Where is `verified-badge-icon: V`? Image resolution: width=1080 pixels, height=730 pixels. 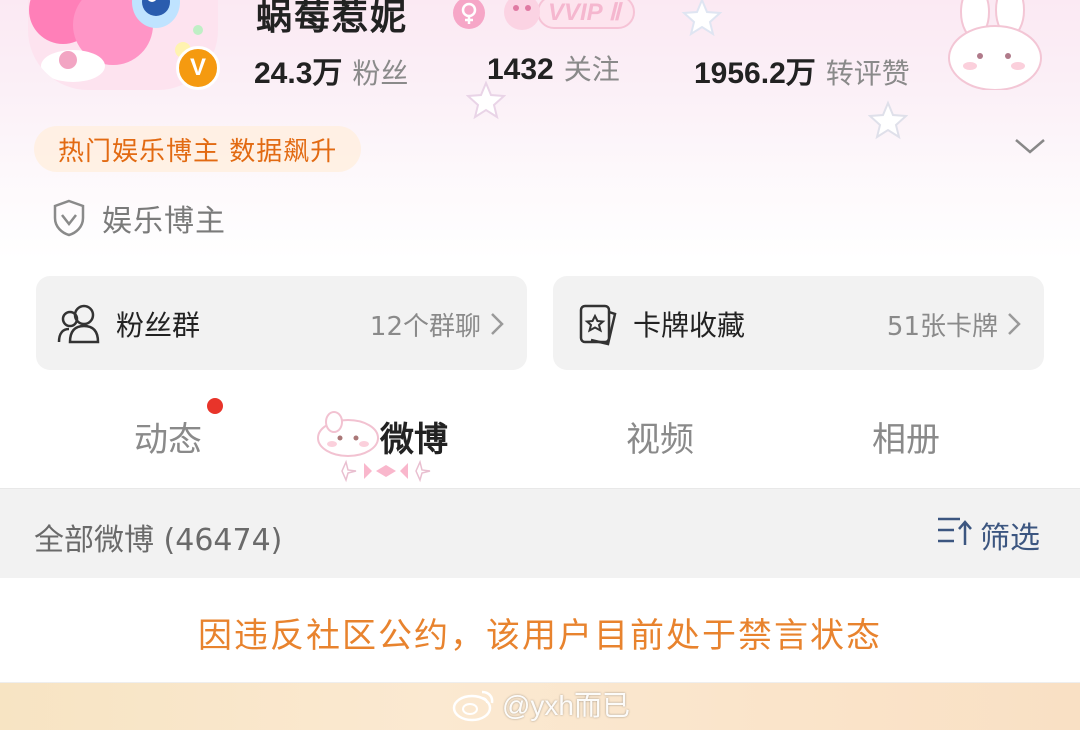 verified-badge-icon: V is located at coordinates (198, 68).